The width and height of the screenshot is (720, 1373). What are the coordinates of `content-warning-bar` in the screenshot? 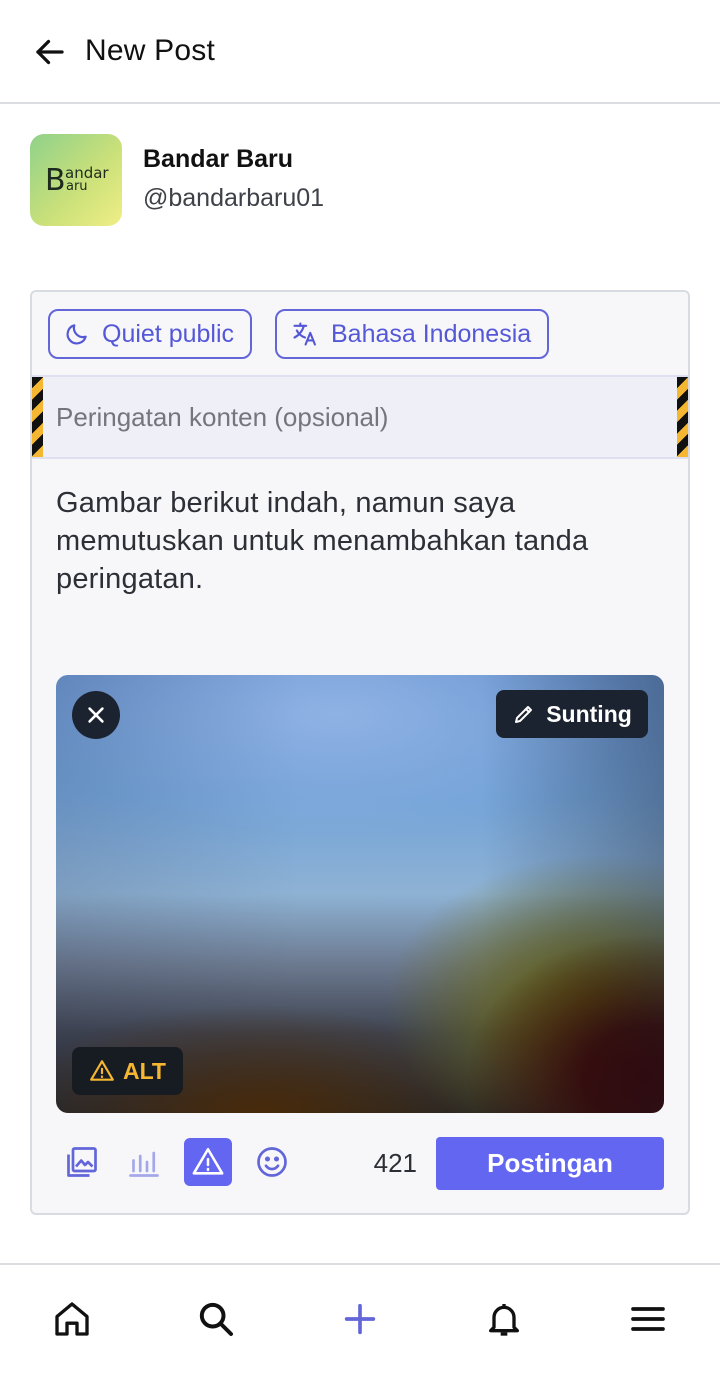 It's located at (360, 417).